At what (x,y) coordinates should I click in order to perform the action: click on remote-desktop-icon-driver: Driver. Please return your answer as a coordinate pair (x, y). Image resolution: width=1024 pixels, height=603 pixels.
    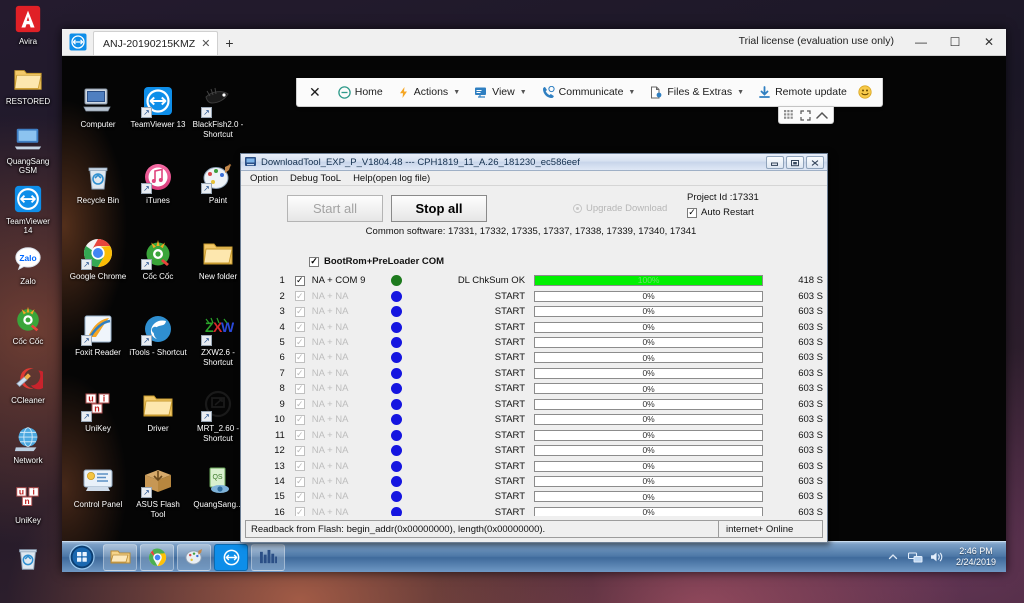
    Looking at the image, I should click on (158, 423).